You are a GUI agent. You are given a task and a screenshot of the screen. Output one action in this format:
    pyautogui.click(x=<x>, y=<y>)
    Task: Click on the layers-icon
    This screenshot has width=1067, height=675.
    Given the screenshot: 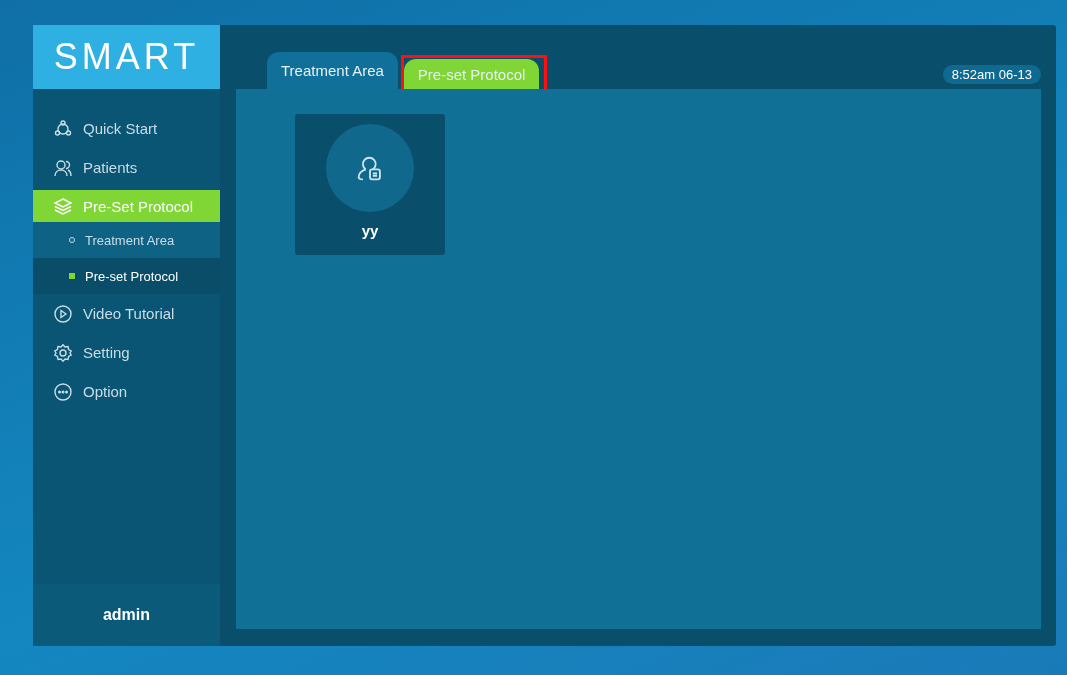 What is the action you would take?
    pyautogui.click(x=63, y=206)
    